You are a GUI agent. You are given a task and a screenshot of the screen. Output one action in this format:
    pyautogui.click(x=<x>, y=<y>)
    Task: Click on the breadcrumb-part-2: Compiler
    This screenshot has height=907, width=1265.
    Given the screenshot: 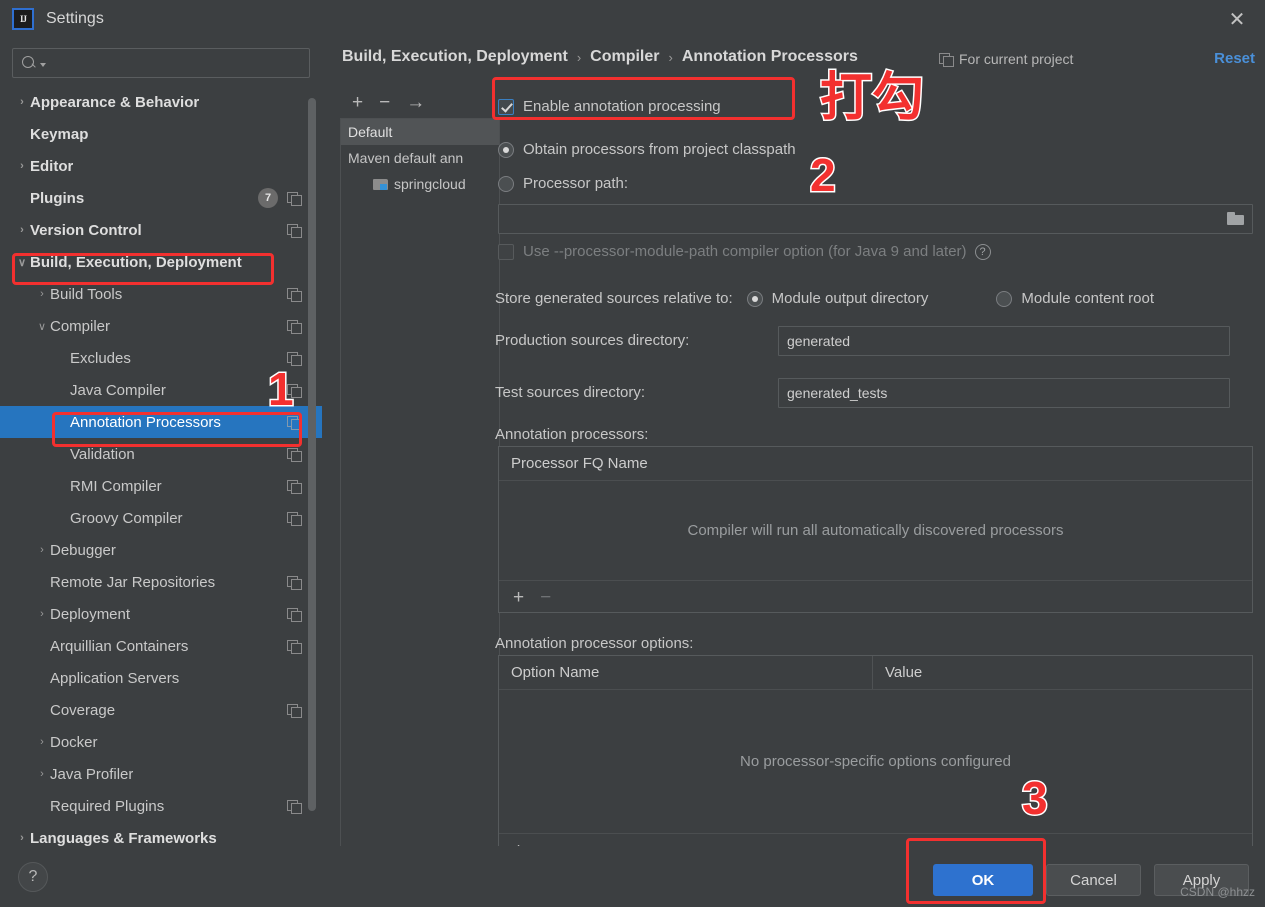 What is the action you would take?
    pyautogui.click(x=624, y=57)
    